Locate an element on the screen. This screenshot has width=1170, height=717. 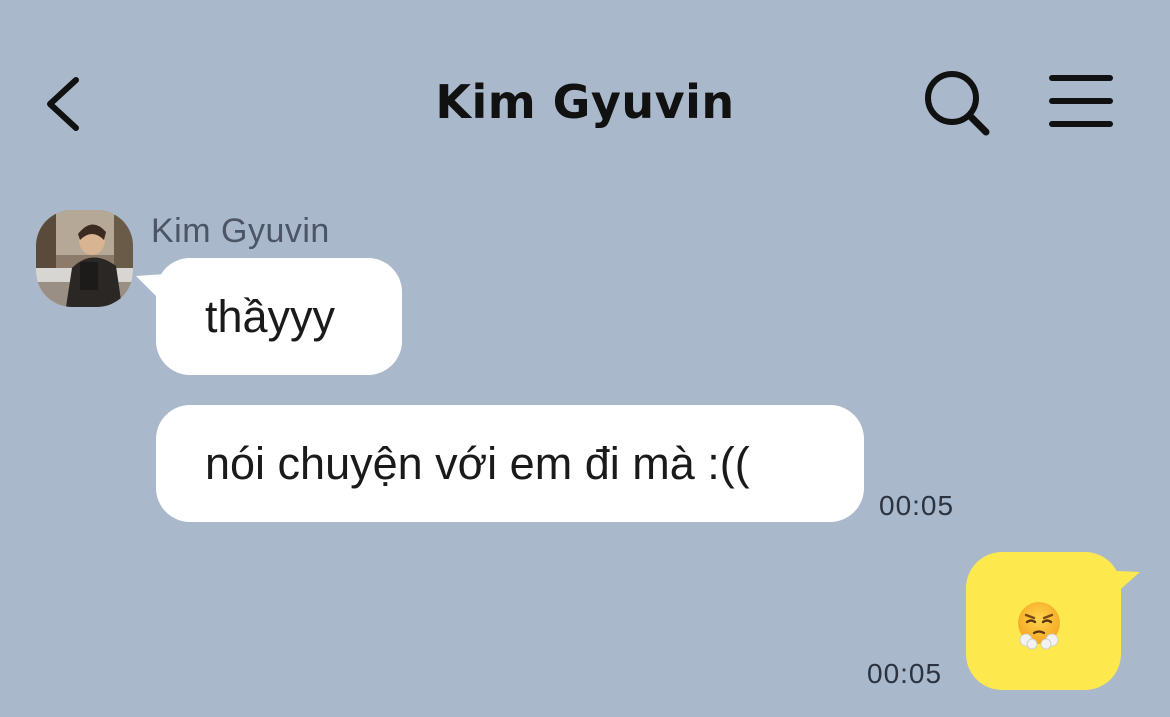
search-button is located at coordinates (957, 104).